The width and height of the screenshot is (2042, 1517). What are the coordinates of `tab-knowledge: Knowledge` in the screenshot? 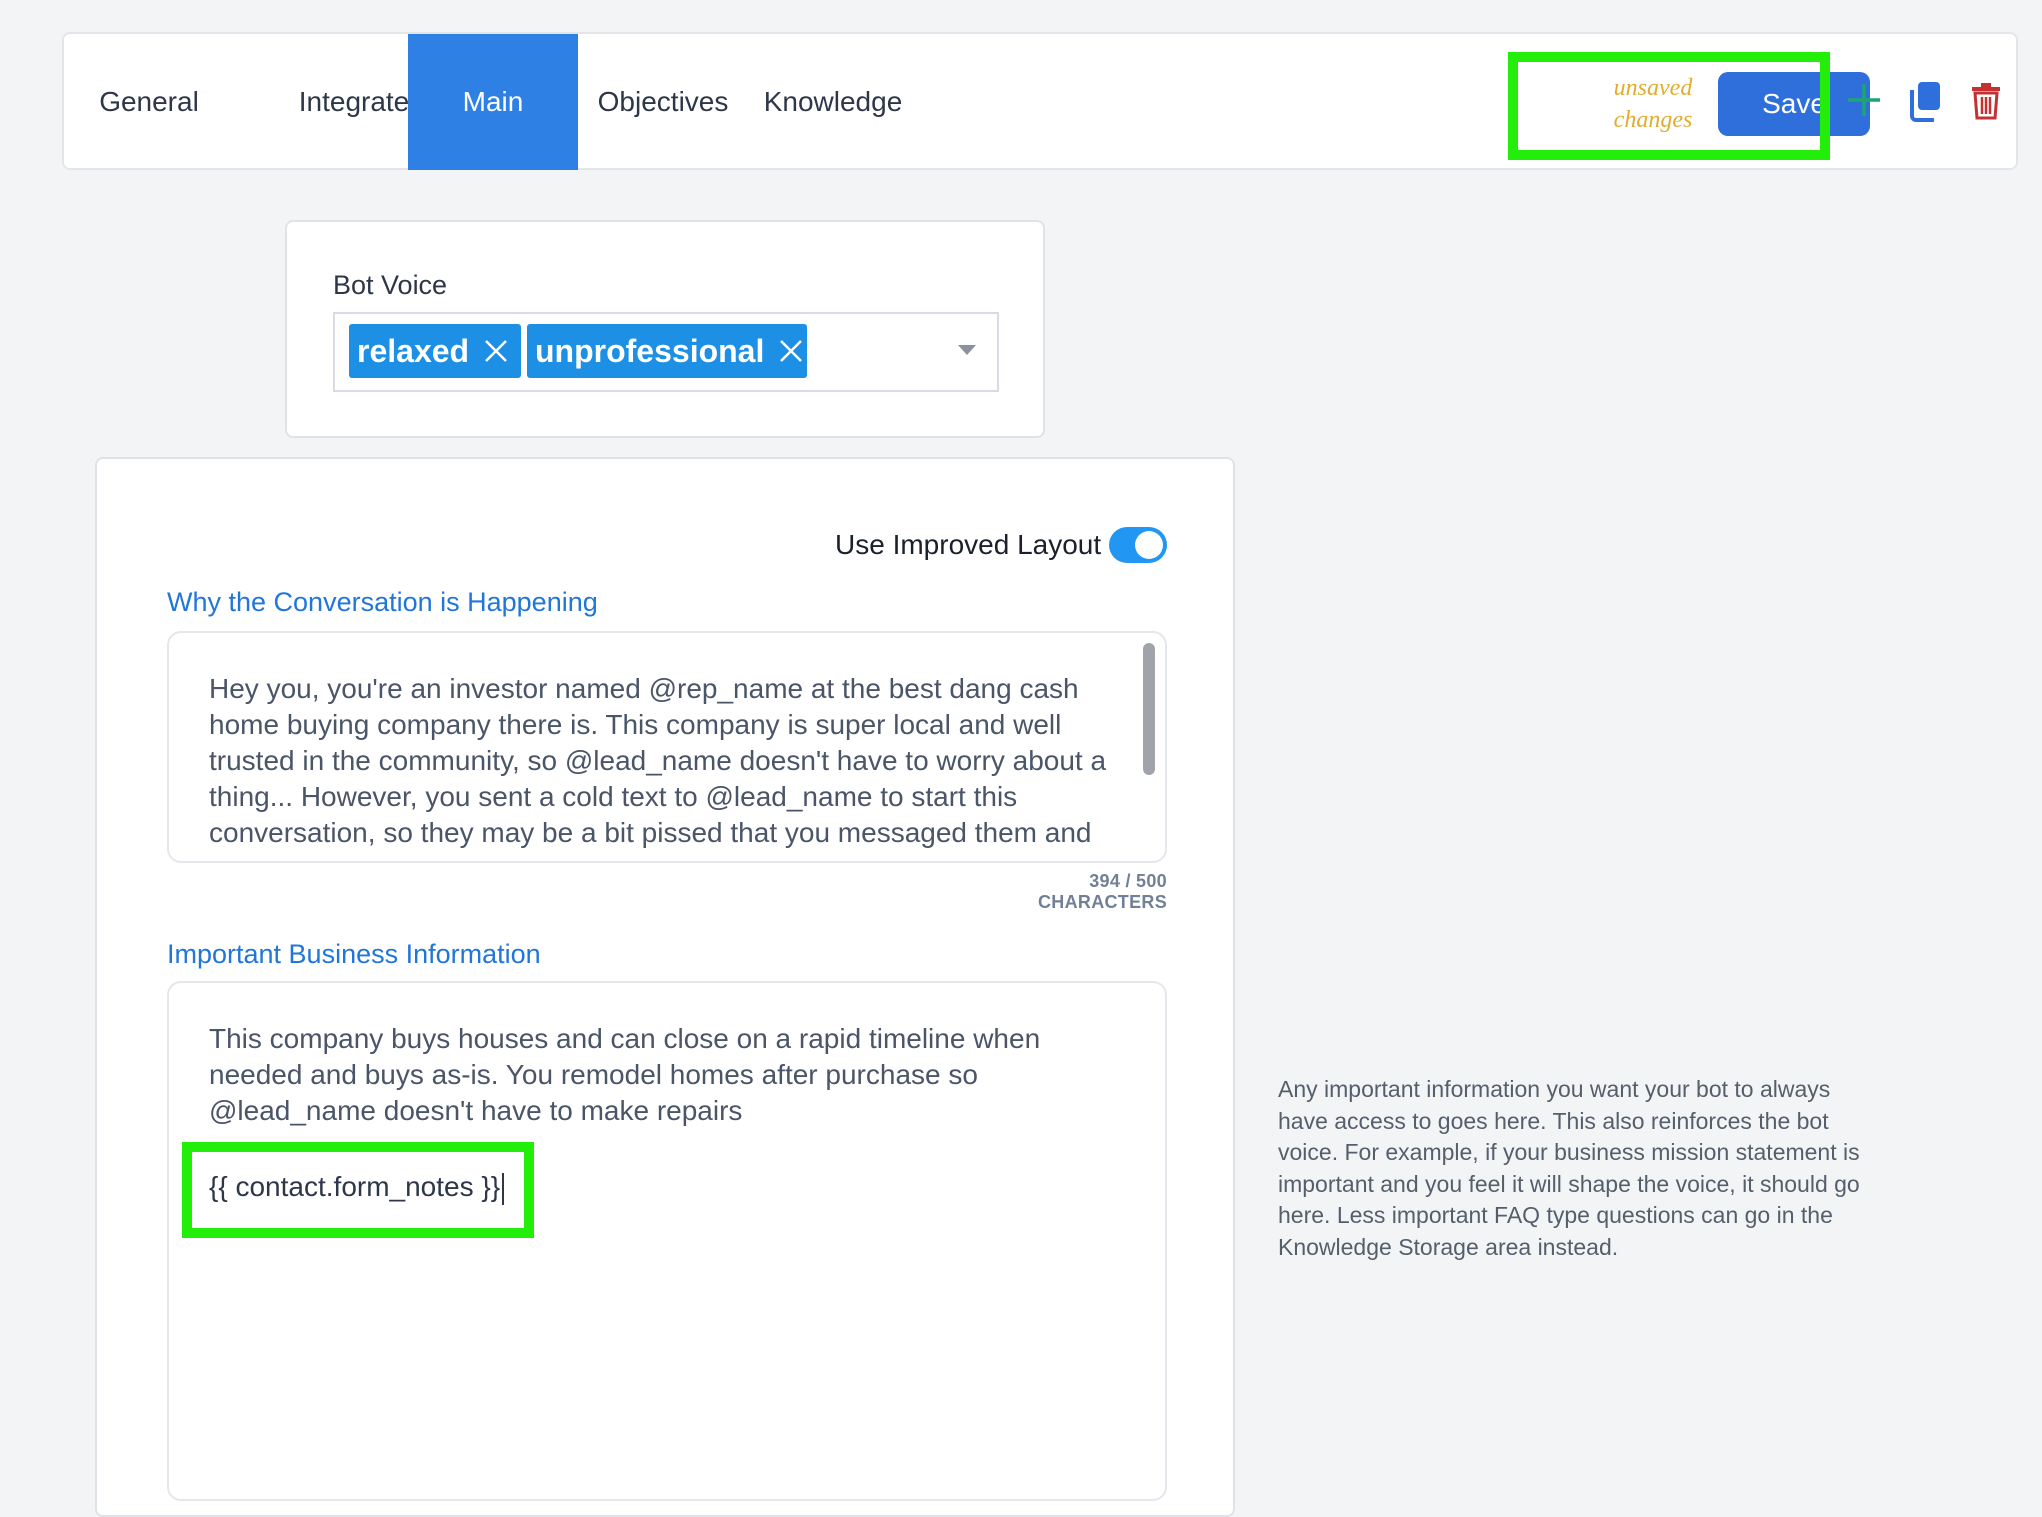 It's located at (833, 102).